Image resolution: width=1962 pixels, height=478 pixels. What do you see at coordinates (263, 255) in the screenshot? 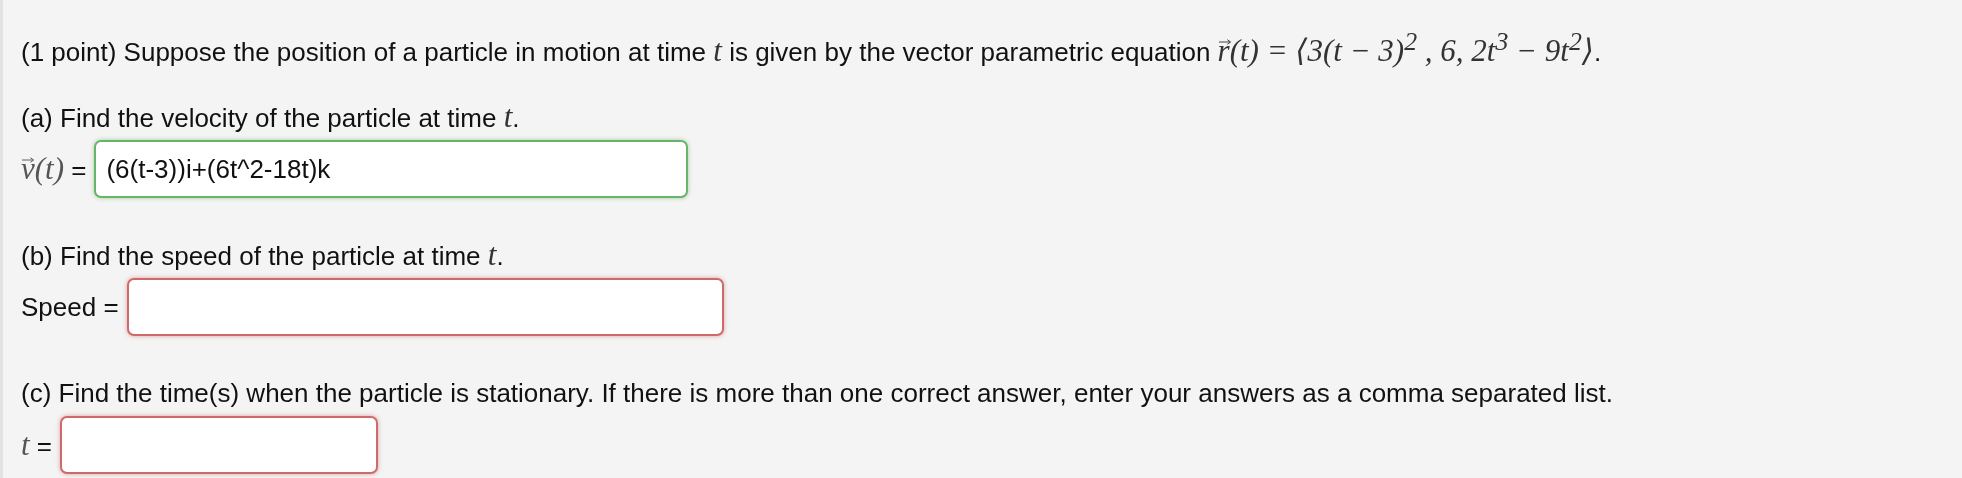
I see `question-prompt: (b) Find the speed of the particle at time t.` at bounding box center [263, 255].